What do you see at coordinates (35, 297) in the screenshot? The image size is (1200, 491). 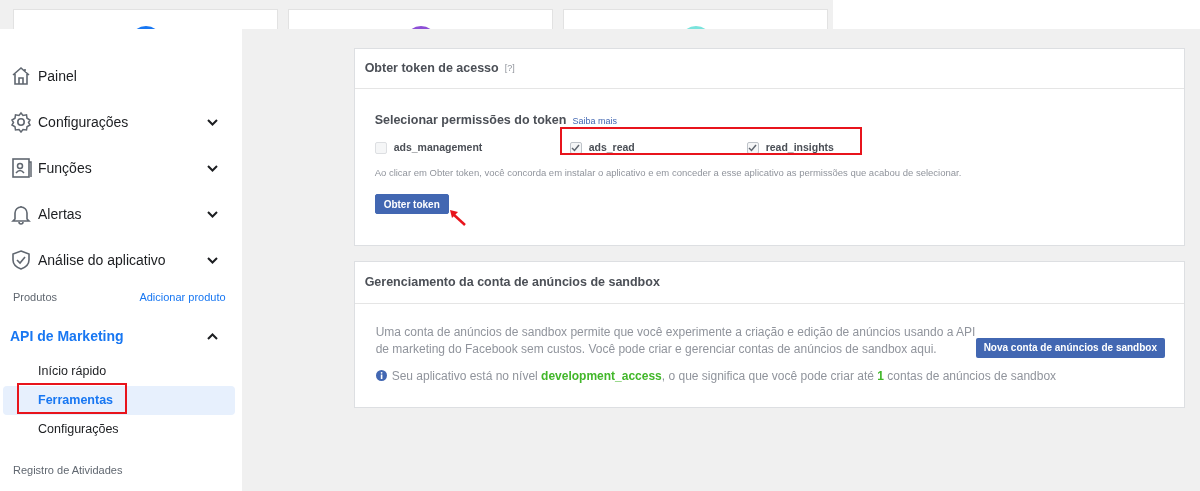 I see `section-heading: Produtos` at bounding box center [35, 297].